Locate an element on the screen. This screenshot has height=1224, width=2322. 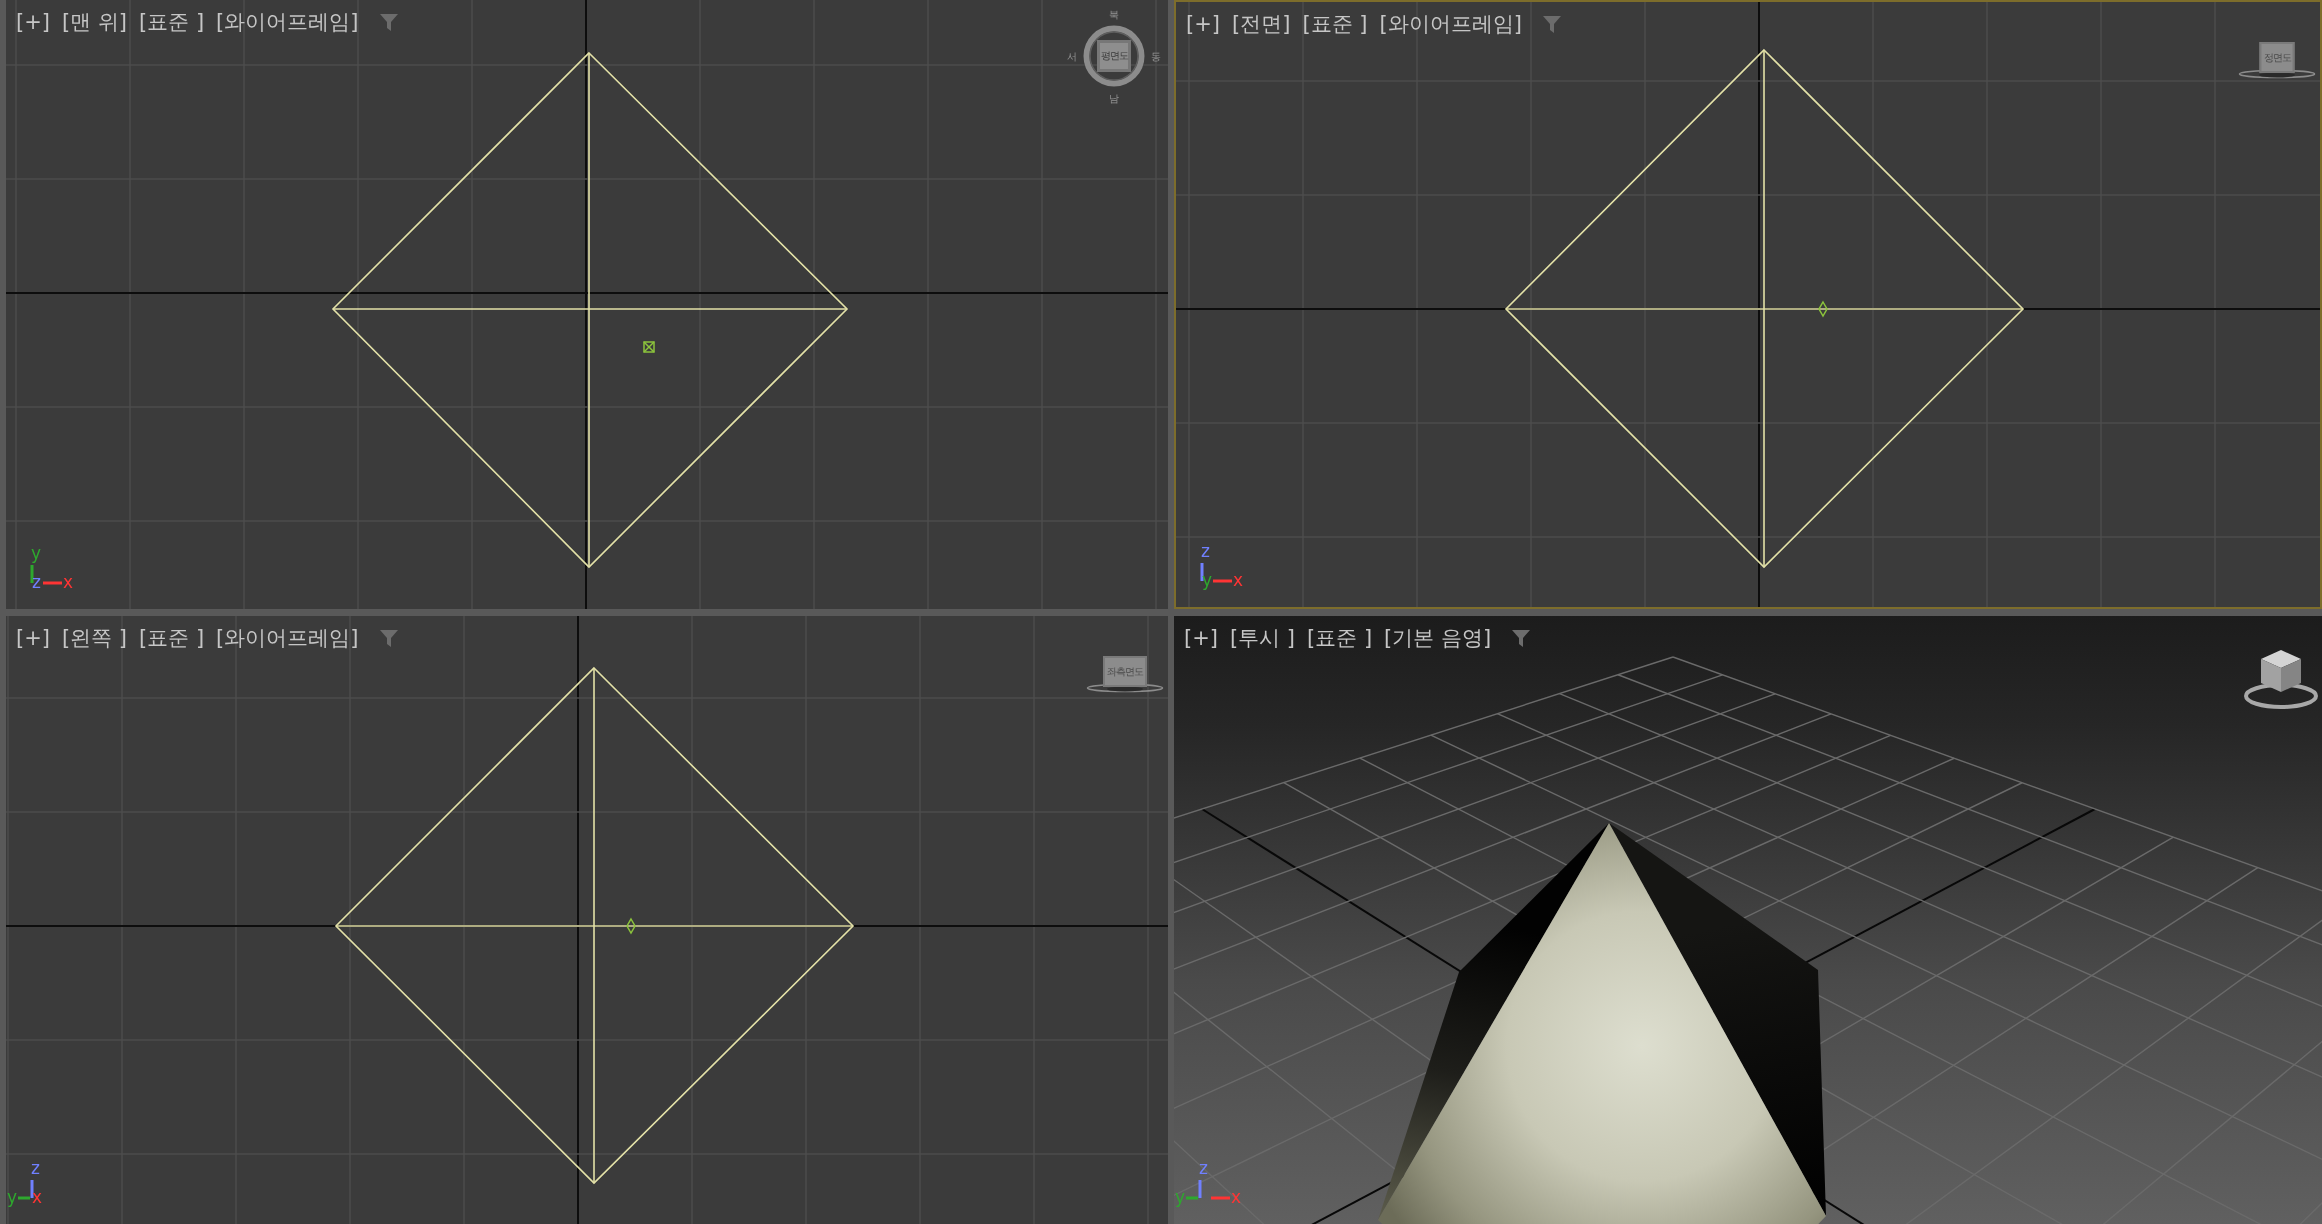
compass-ring-icon is located at coordinates (1114, 56).